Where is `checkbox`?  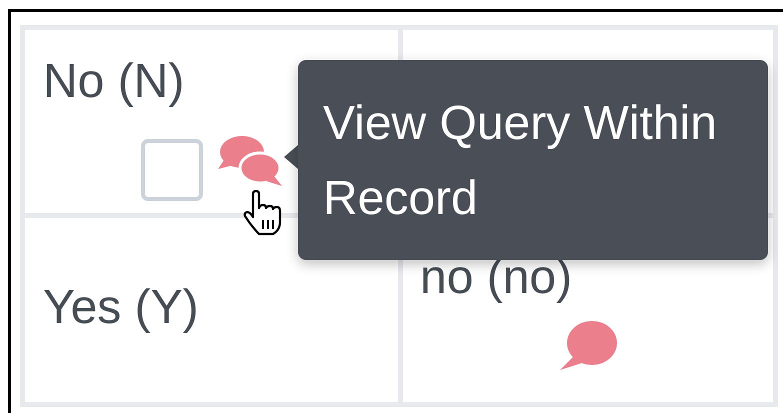
checkbox is located at coordinates (172, 170).